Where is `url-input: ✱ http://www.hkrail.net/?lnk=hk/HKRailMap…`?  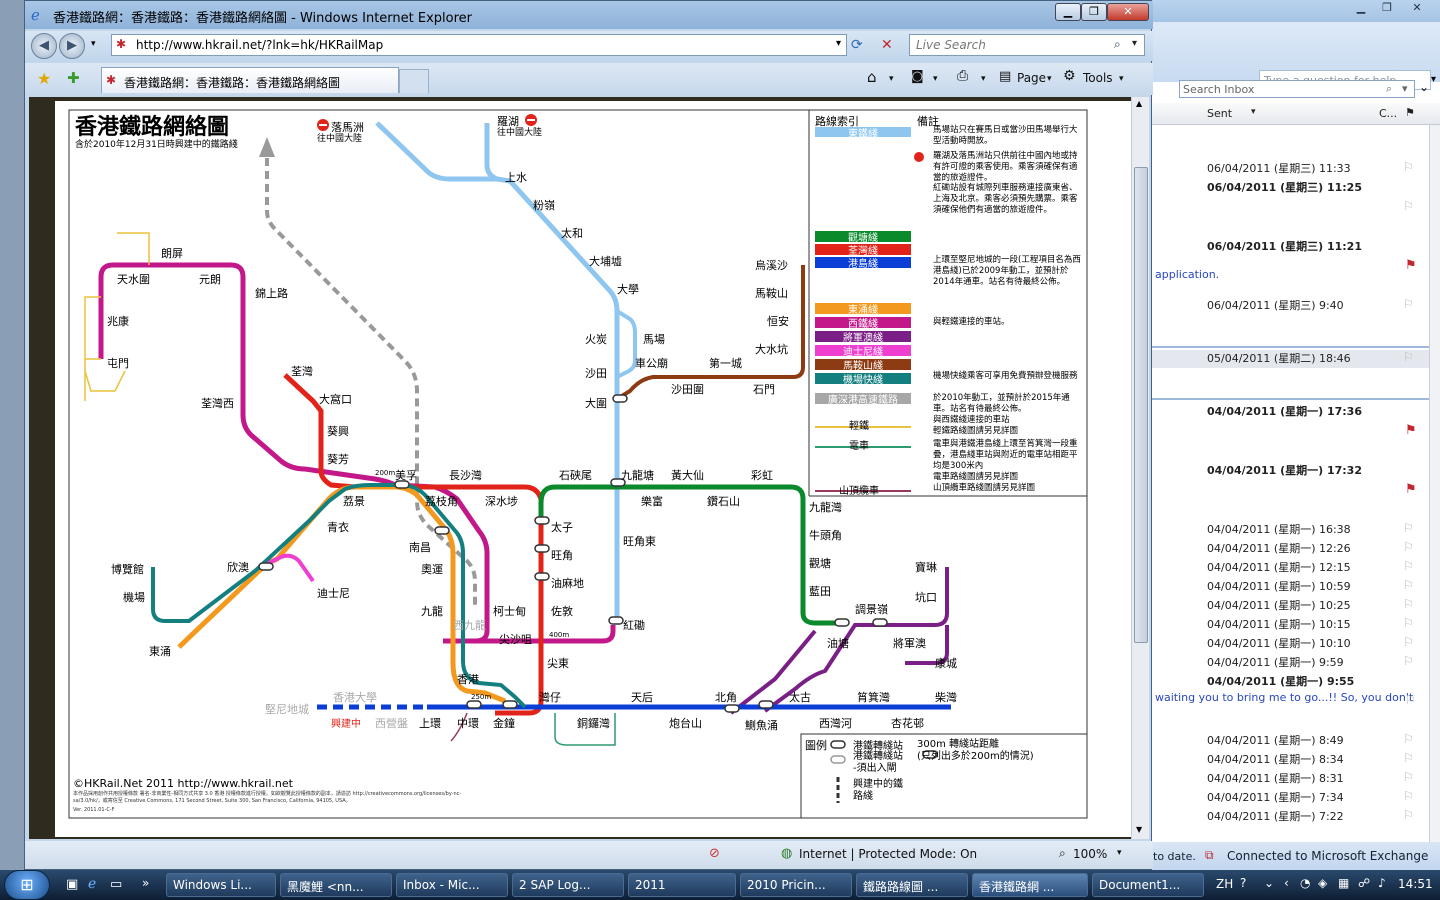 url-input: ✱ http://www.hkrail.net/?lnk=hk/HKRailMap… is located at coordinates (479, 45).